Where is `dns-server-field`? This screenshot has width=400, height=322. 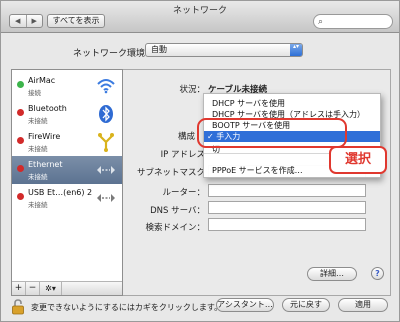 dns-server-field is located at coordinates (287, 207).